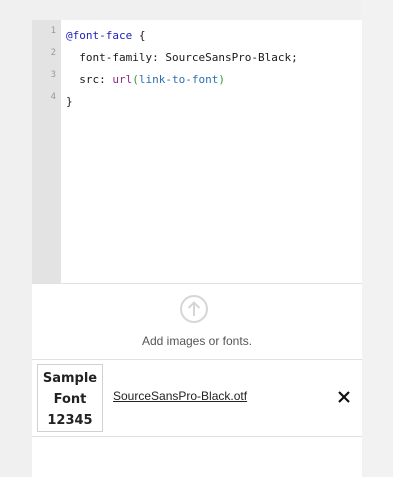 The height and width of the screenshot is (477, 393). I want to click on file-name-link: SourceSansPro-Black.otf, so click(180, 396).